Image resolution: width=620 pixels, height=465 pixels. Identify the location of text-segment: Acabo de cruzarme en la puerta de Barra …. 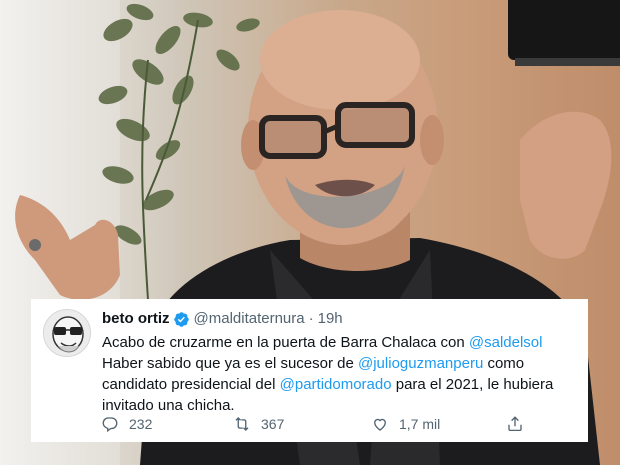
(285, 342).